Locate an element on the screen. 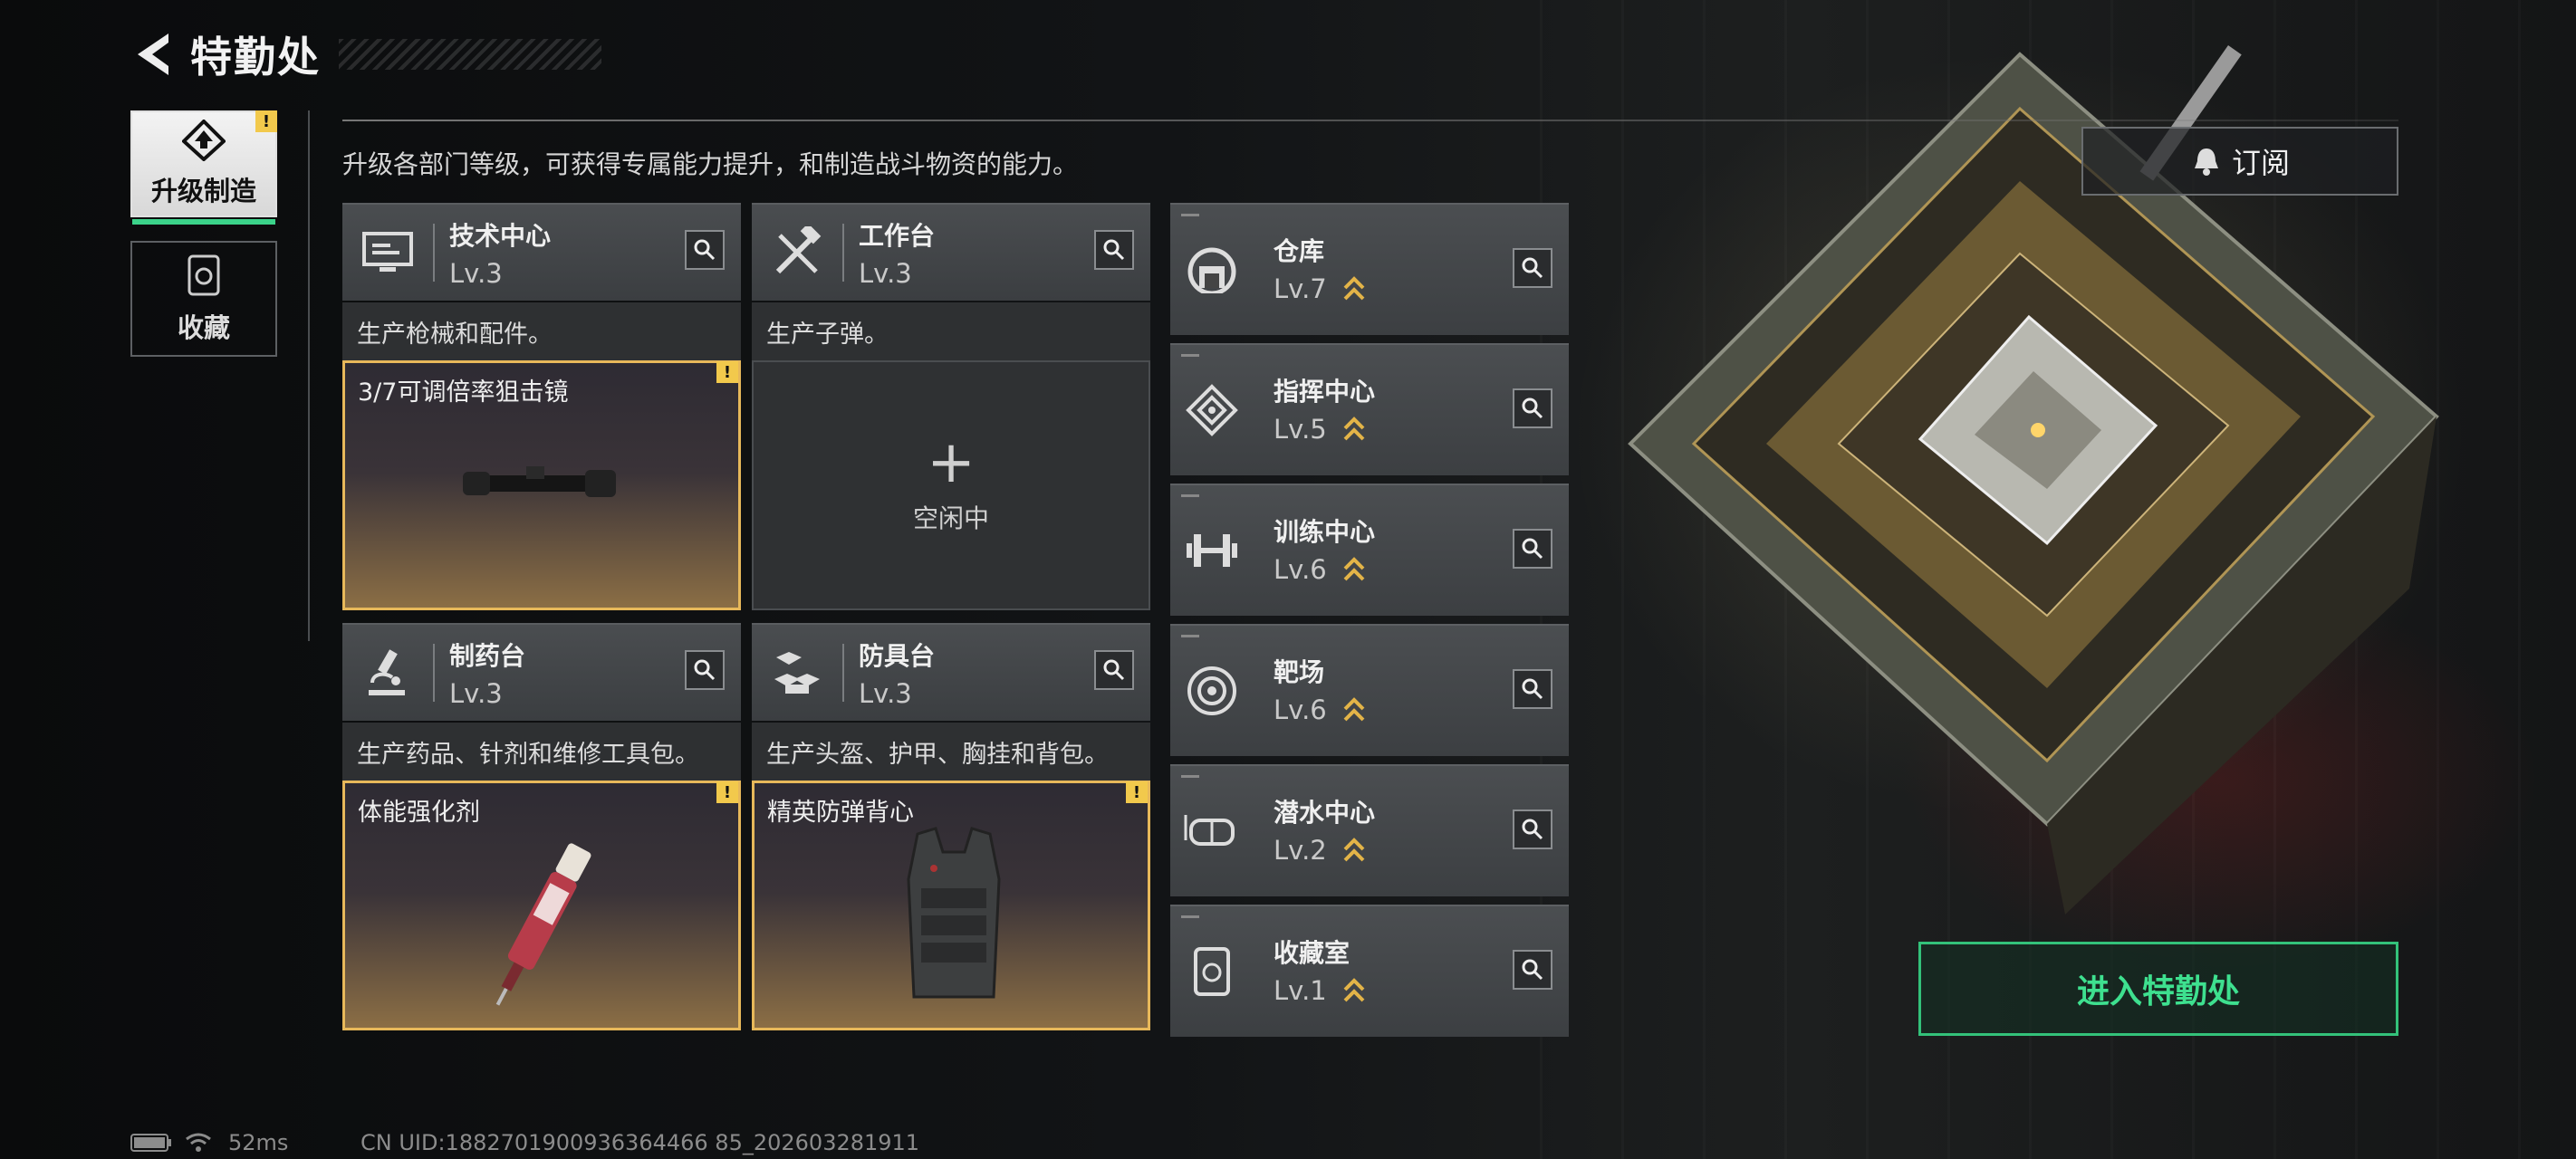  header: 特勤处 is located at coordinates (365, 54).